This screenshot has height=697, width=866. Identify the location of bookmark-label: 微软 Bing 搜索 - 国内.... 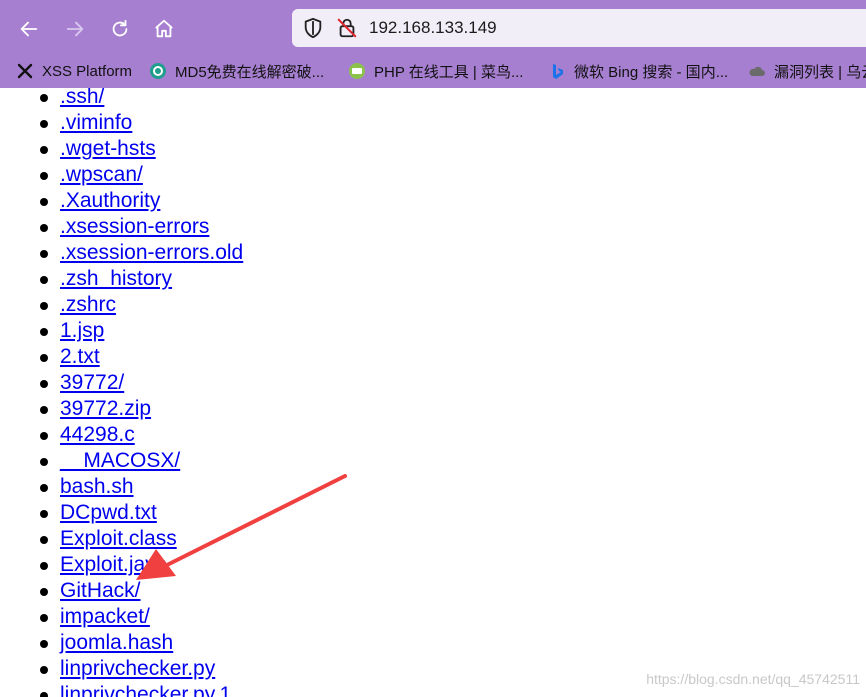
(651, 72).